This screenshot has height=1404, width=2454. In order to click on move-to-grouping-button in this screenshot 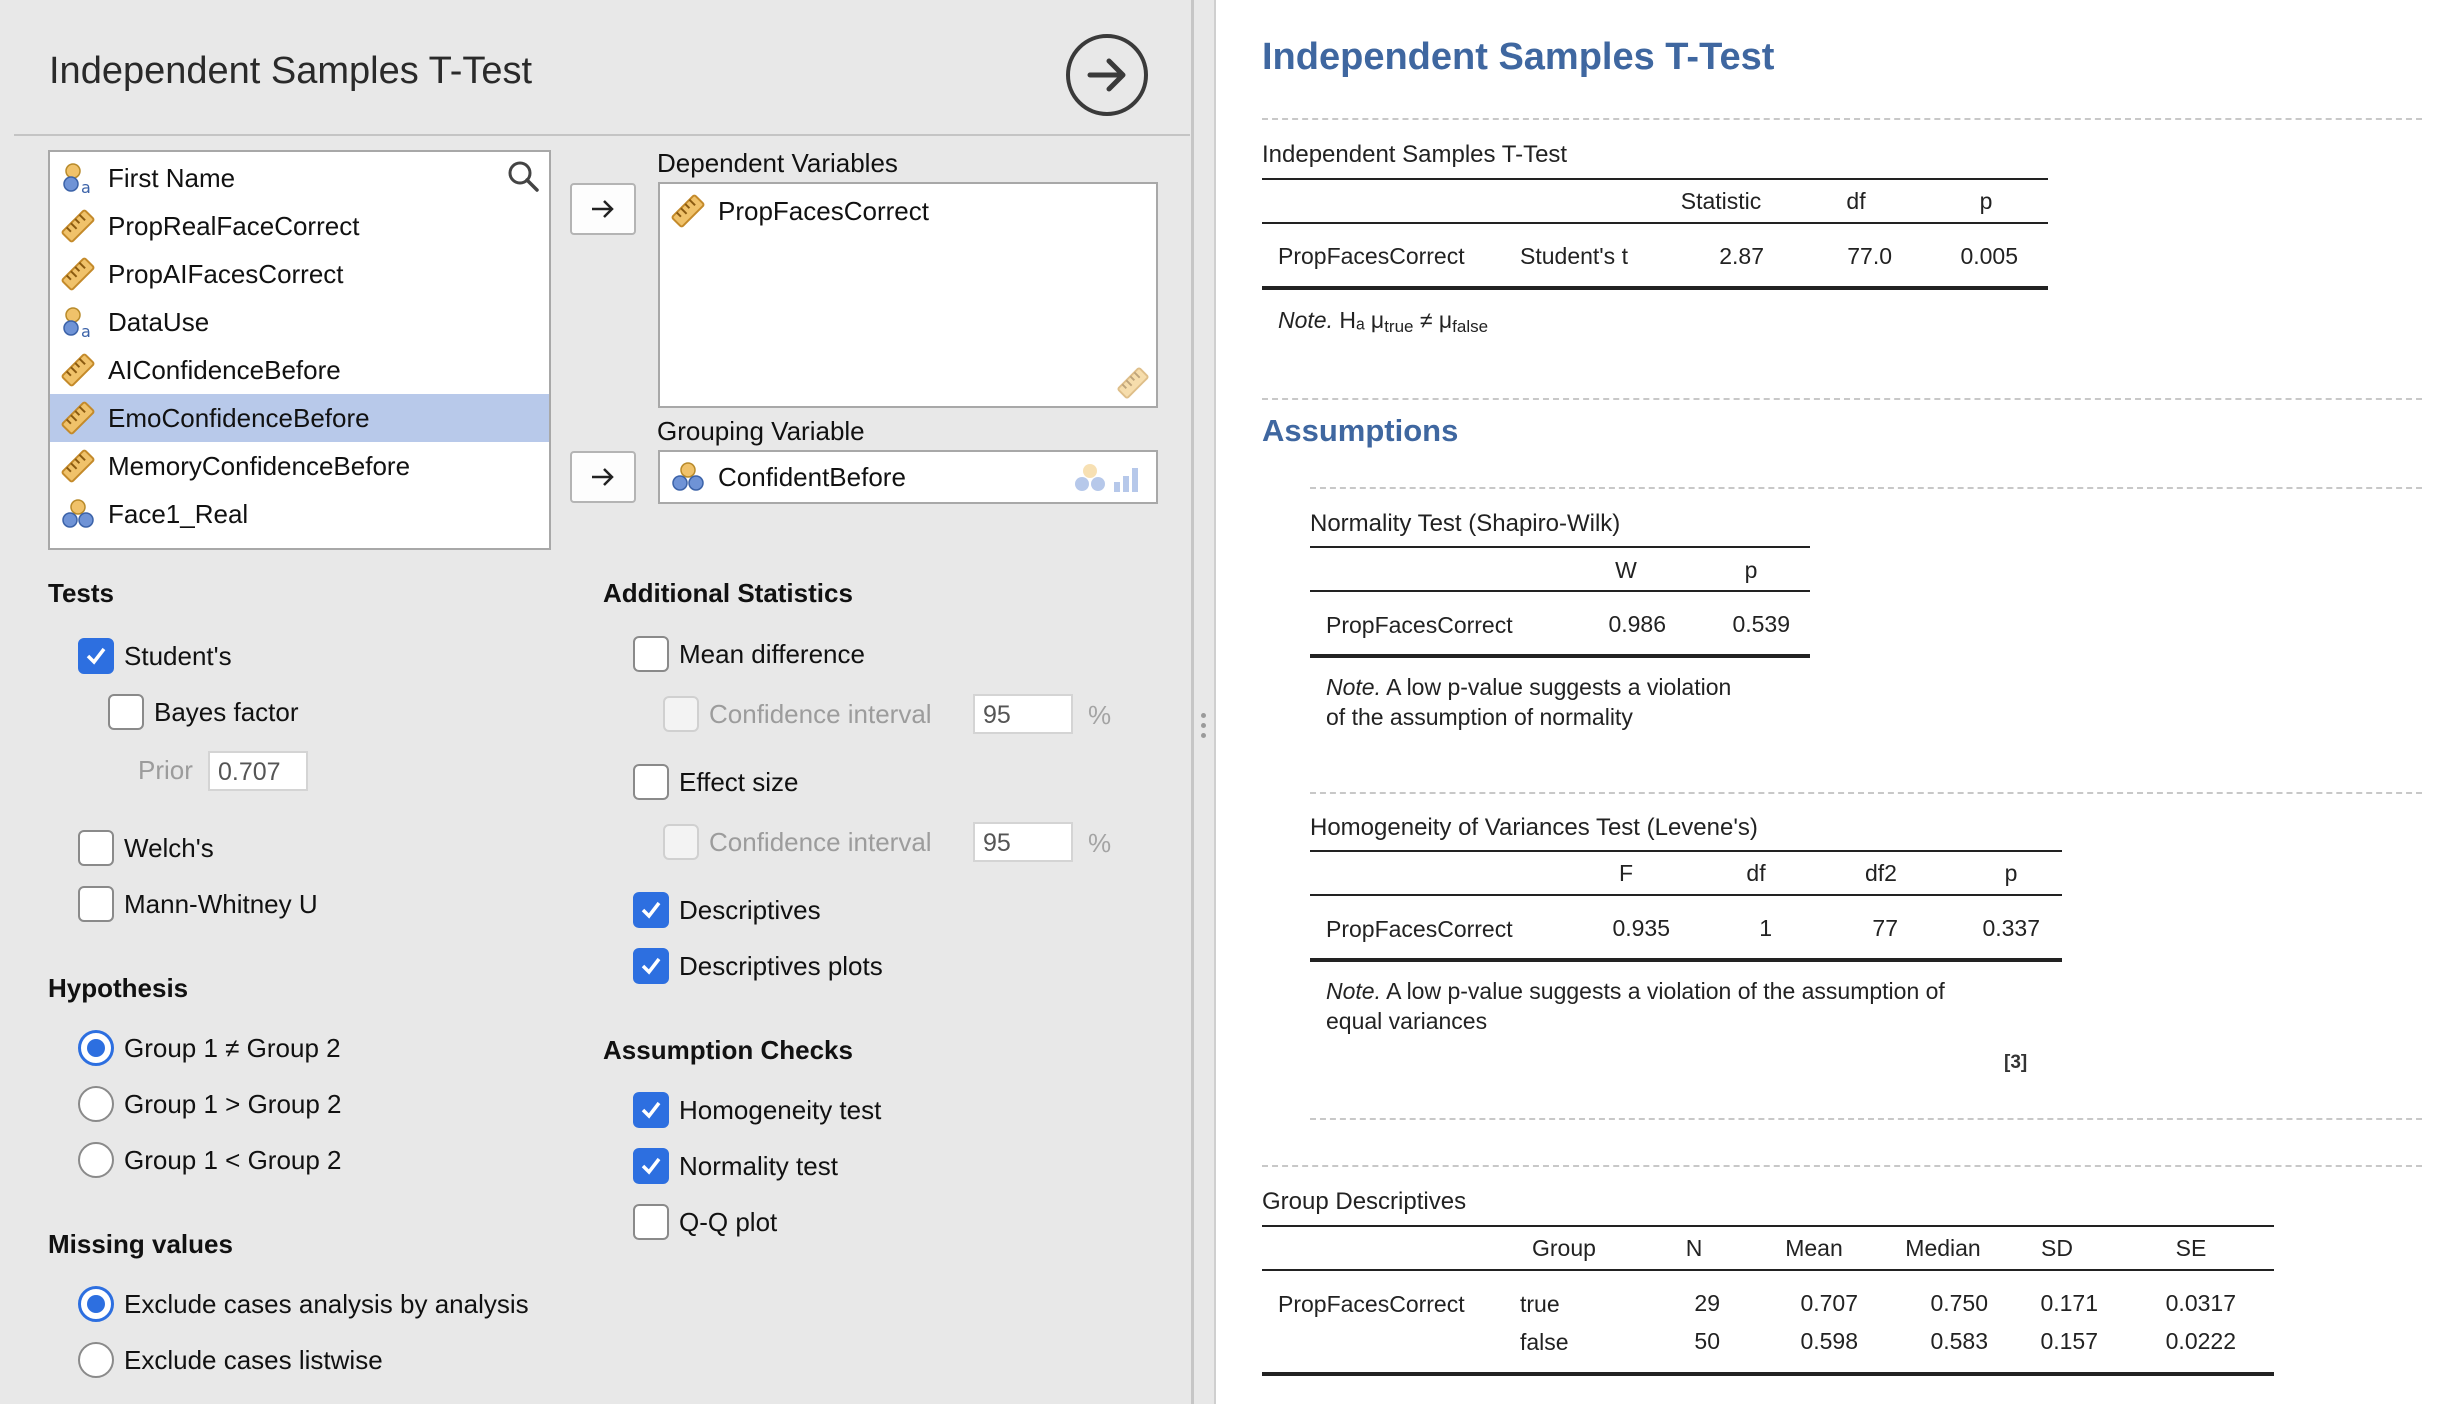, I will do `click(603, 477)`.